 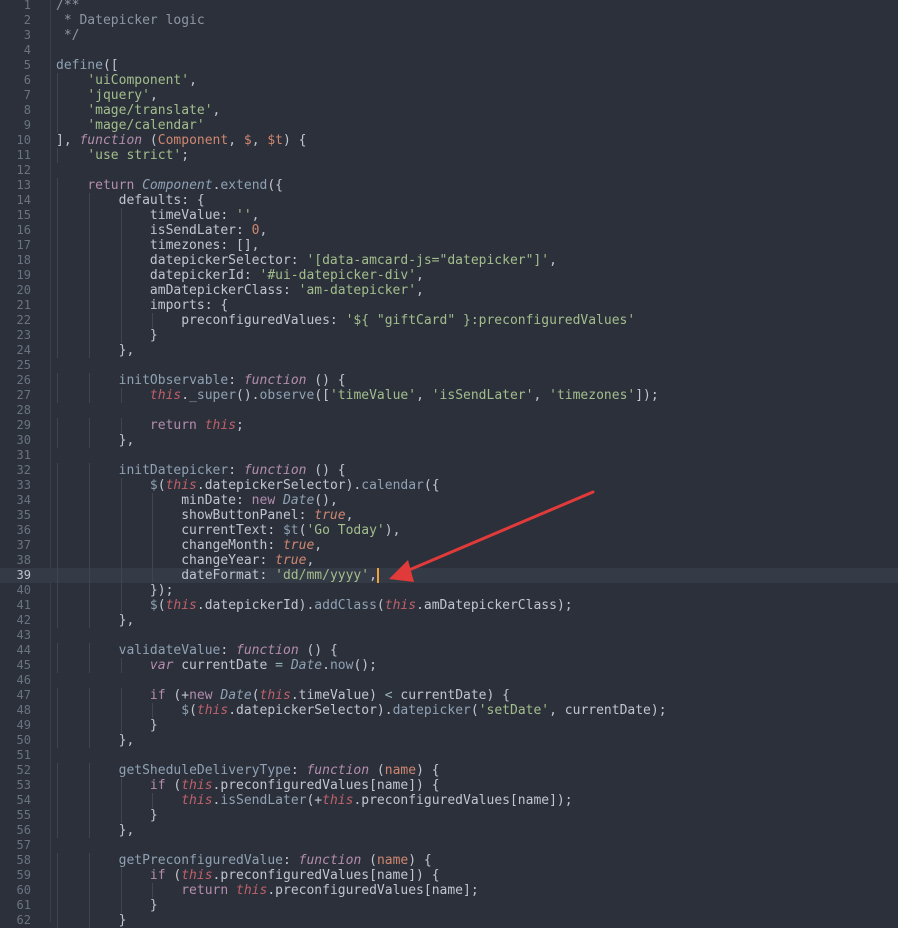 What do you see at coordinates (449, 830) in the screenshot?
I see `code-line: 56 },` at bounding box center [449, 830].